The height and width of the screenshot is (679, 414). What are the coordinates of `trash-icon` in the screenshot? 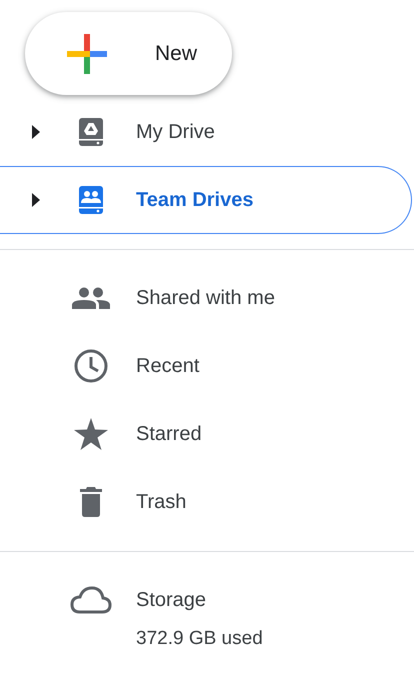 It's located at (91, 502).